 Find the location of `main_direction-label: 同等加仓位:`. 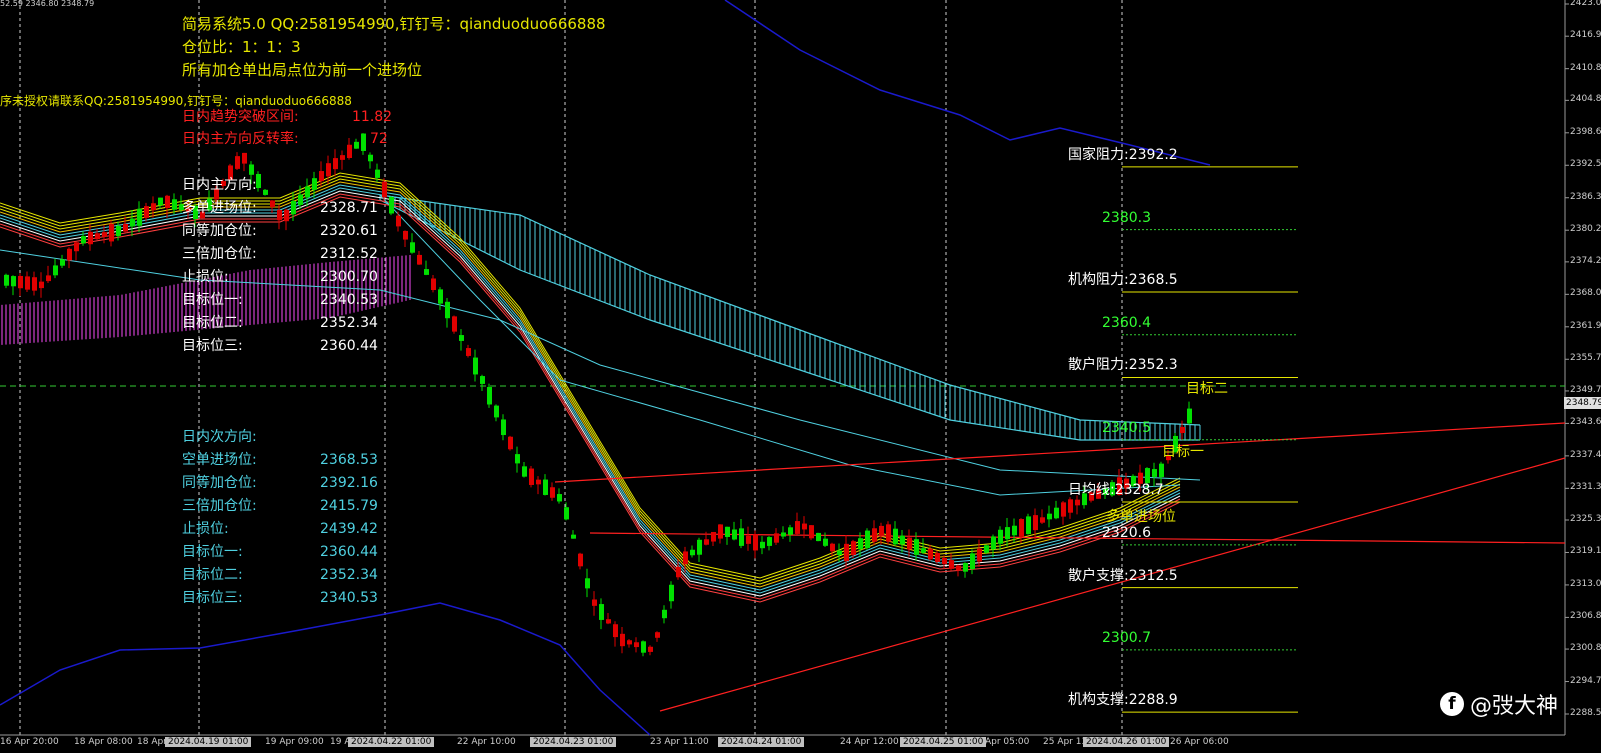

main_direction-label: 同等加仓位: is located at coordinates (219, 231).